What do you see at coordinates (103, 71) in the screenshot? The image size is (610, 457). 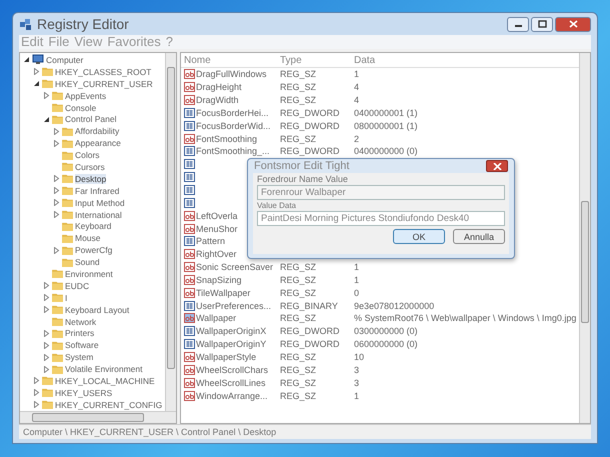 I see `tree-item: HKEY_CLASSES_ROOT` at bounding box center [103, 71].